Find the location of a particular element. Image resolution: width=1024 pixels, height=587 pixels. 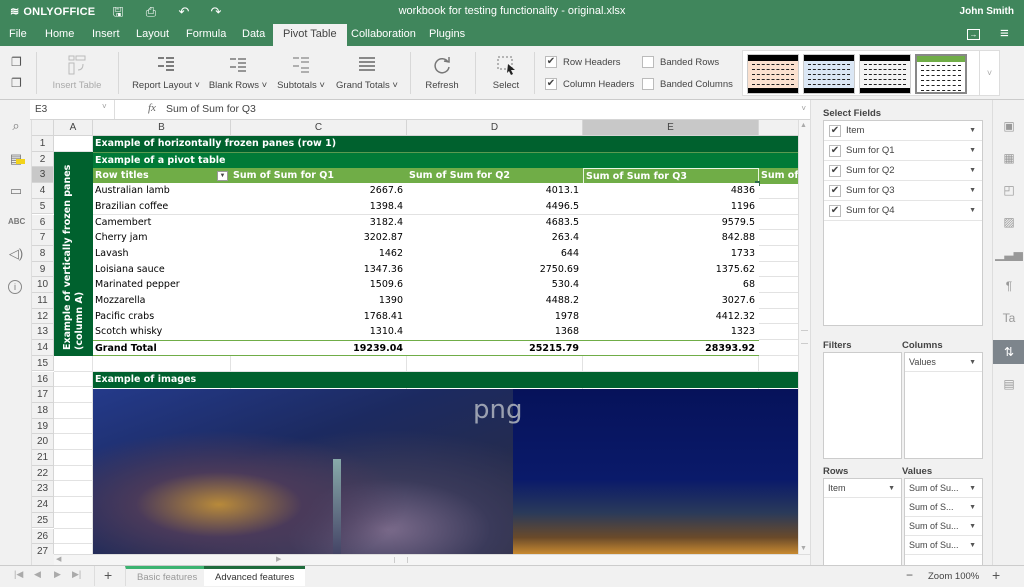

shape-settings-icon: ◰ is located at coordinates (1008, 190).